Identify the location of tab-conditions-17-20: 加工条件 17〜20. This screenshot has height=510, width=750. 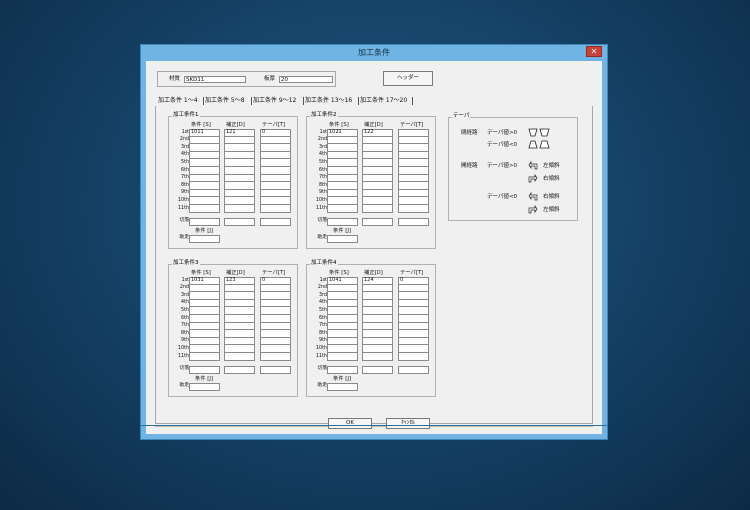
(383, 101).